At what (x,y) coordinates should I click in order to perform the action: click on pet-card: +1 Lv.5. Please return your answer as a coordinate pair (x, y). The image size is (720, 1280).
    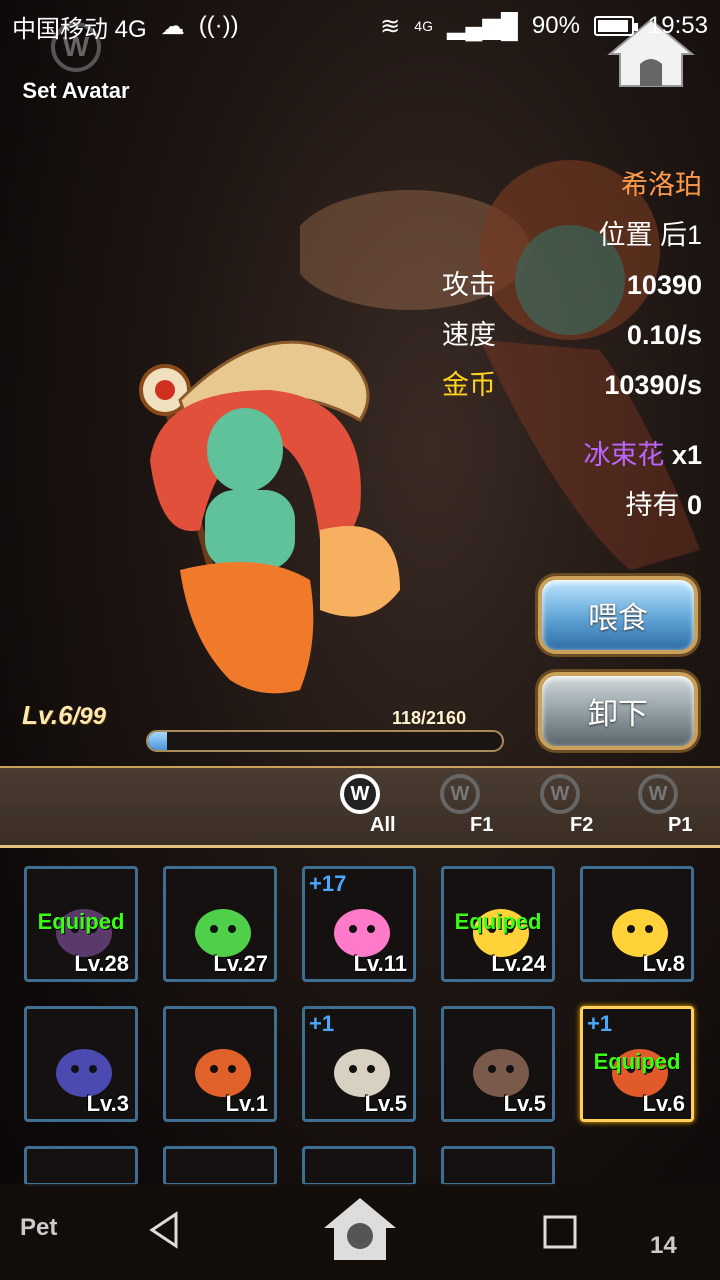
    Looking at the image, I should click on (359, 1064).